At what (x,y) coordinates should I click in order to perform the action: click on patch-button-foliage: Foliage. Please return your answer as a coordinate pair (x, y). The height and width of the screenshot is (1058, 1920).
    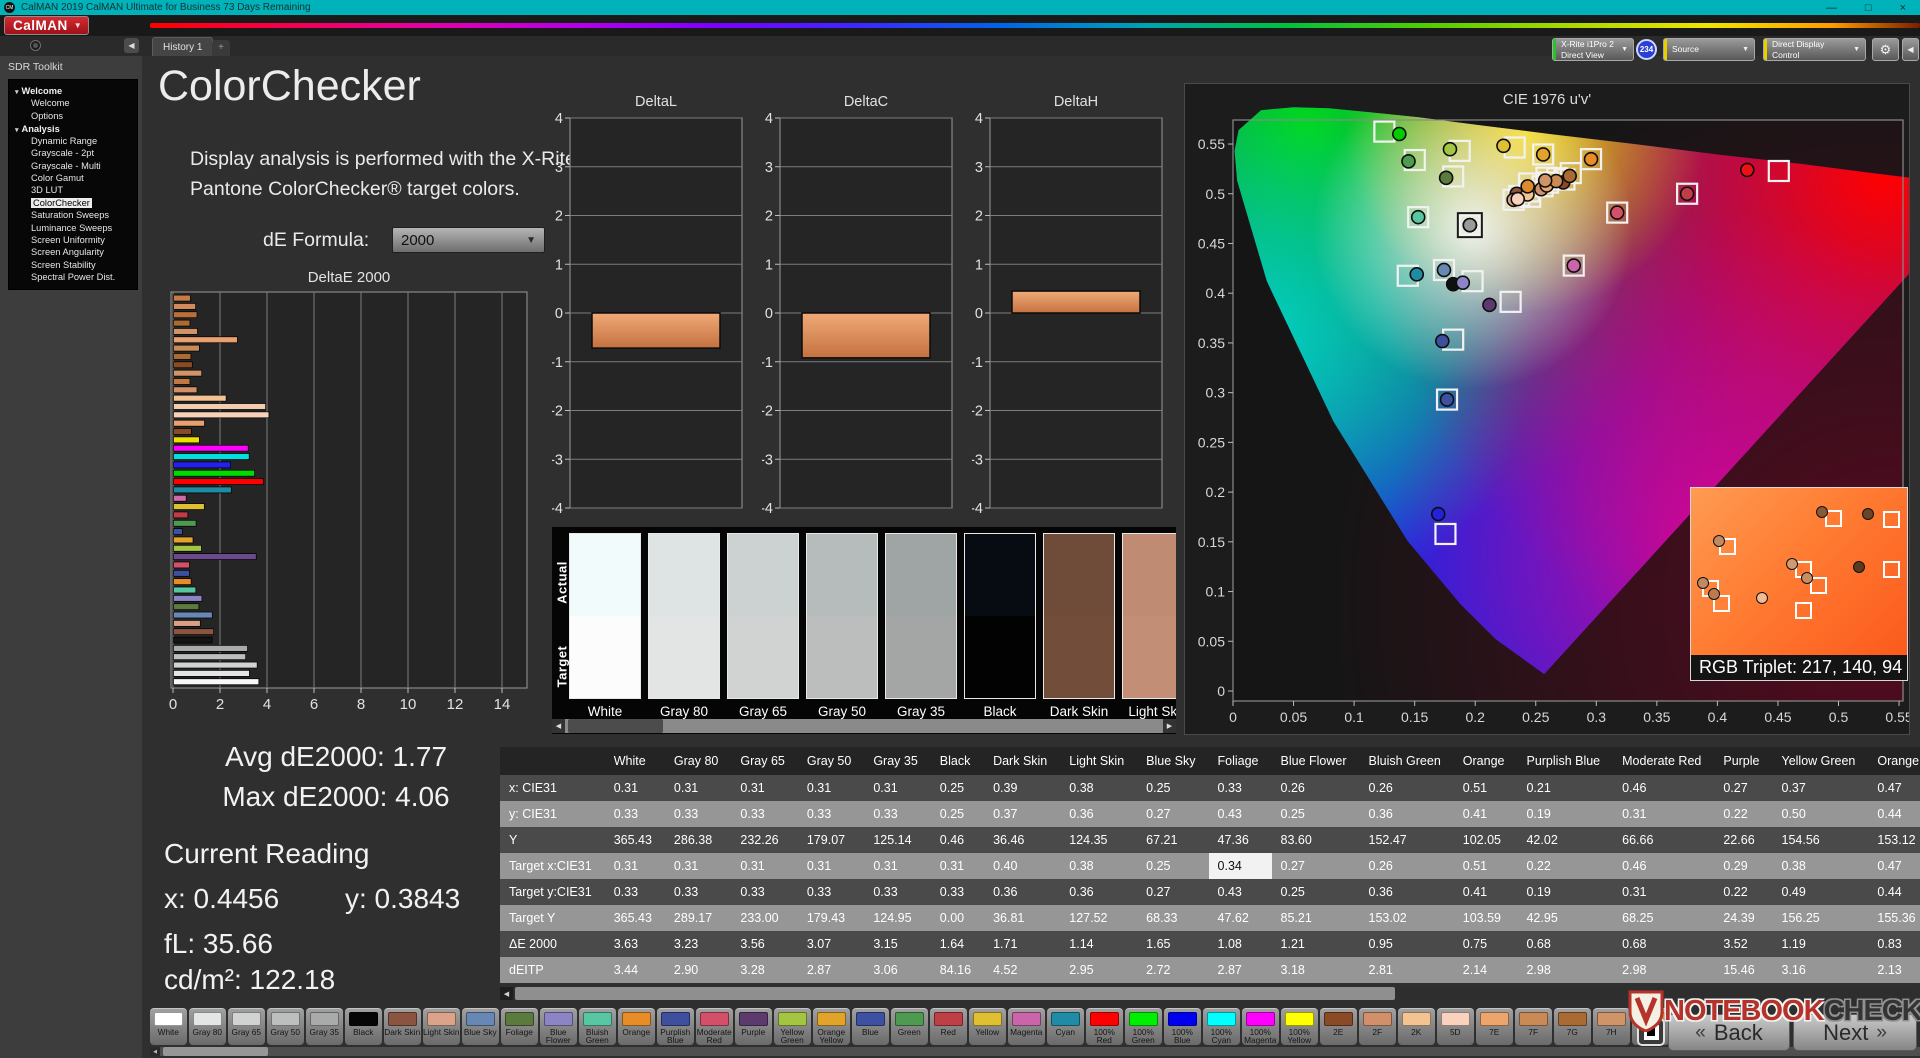
    Looking at the image, I should click on (519, 1026).